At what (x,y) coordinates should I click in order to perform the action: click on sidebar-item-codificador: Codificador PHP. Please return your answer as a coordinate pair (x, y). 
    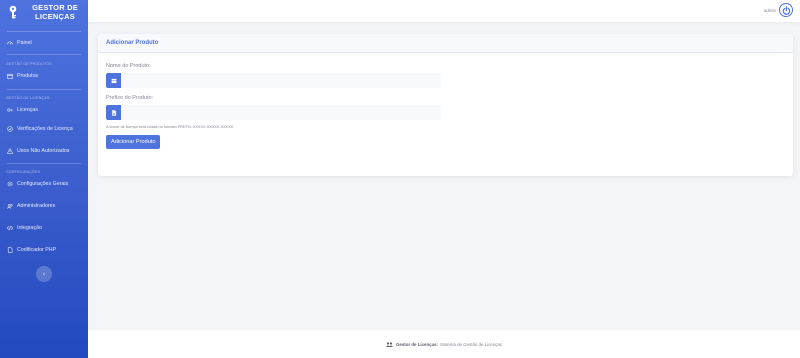
    Looking at the image, I should click on (44, 250).